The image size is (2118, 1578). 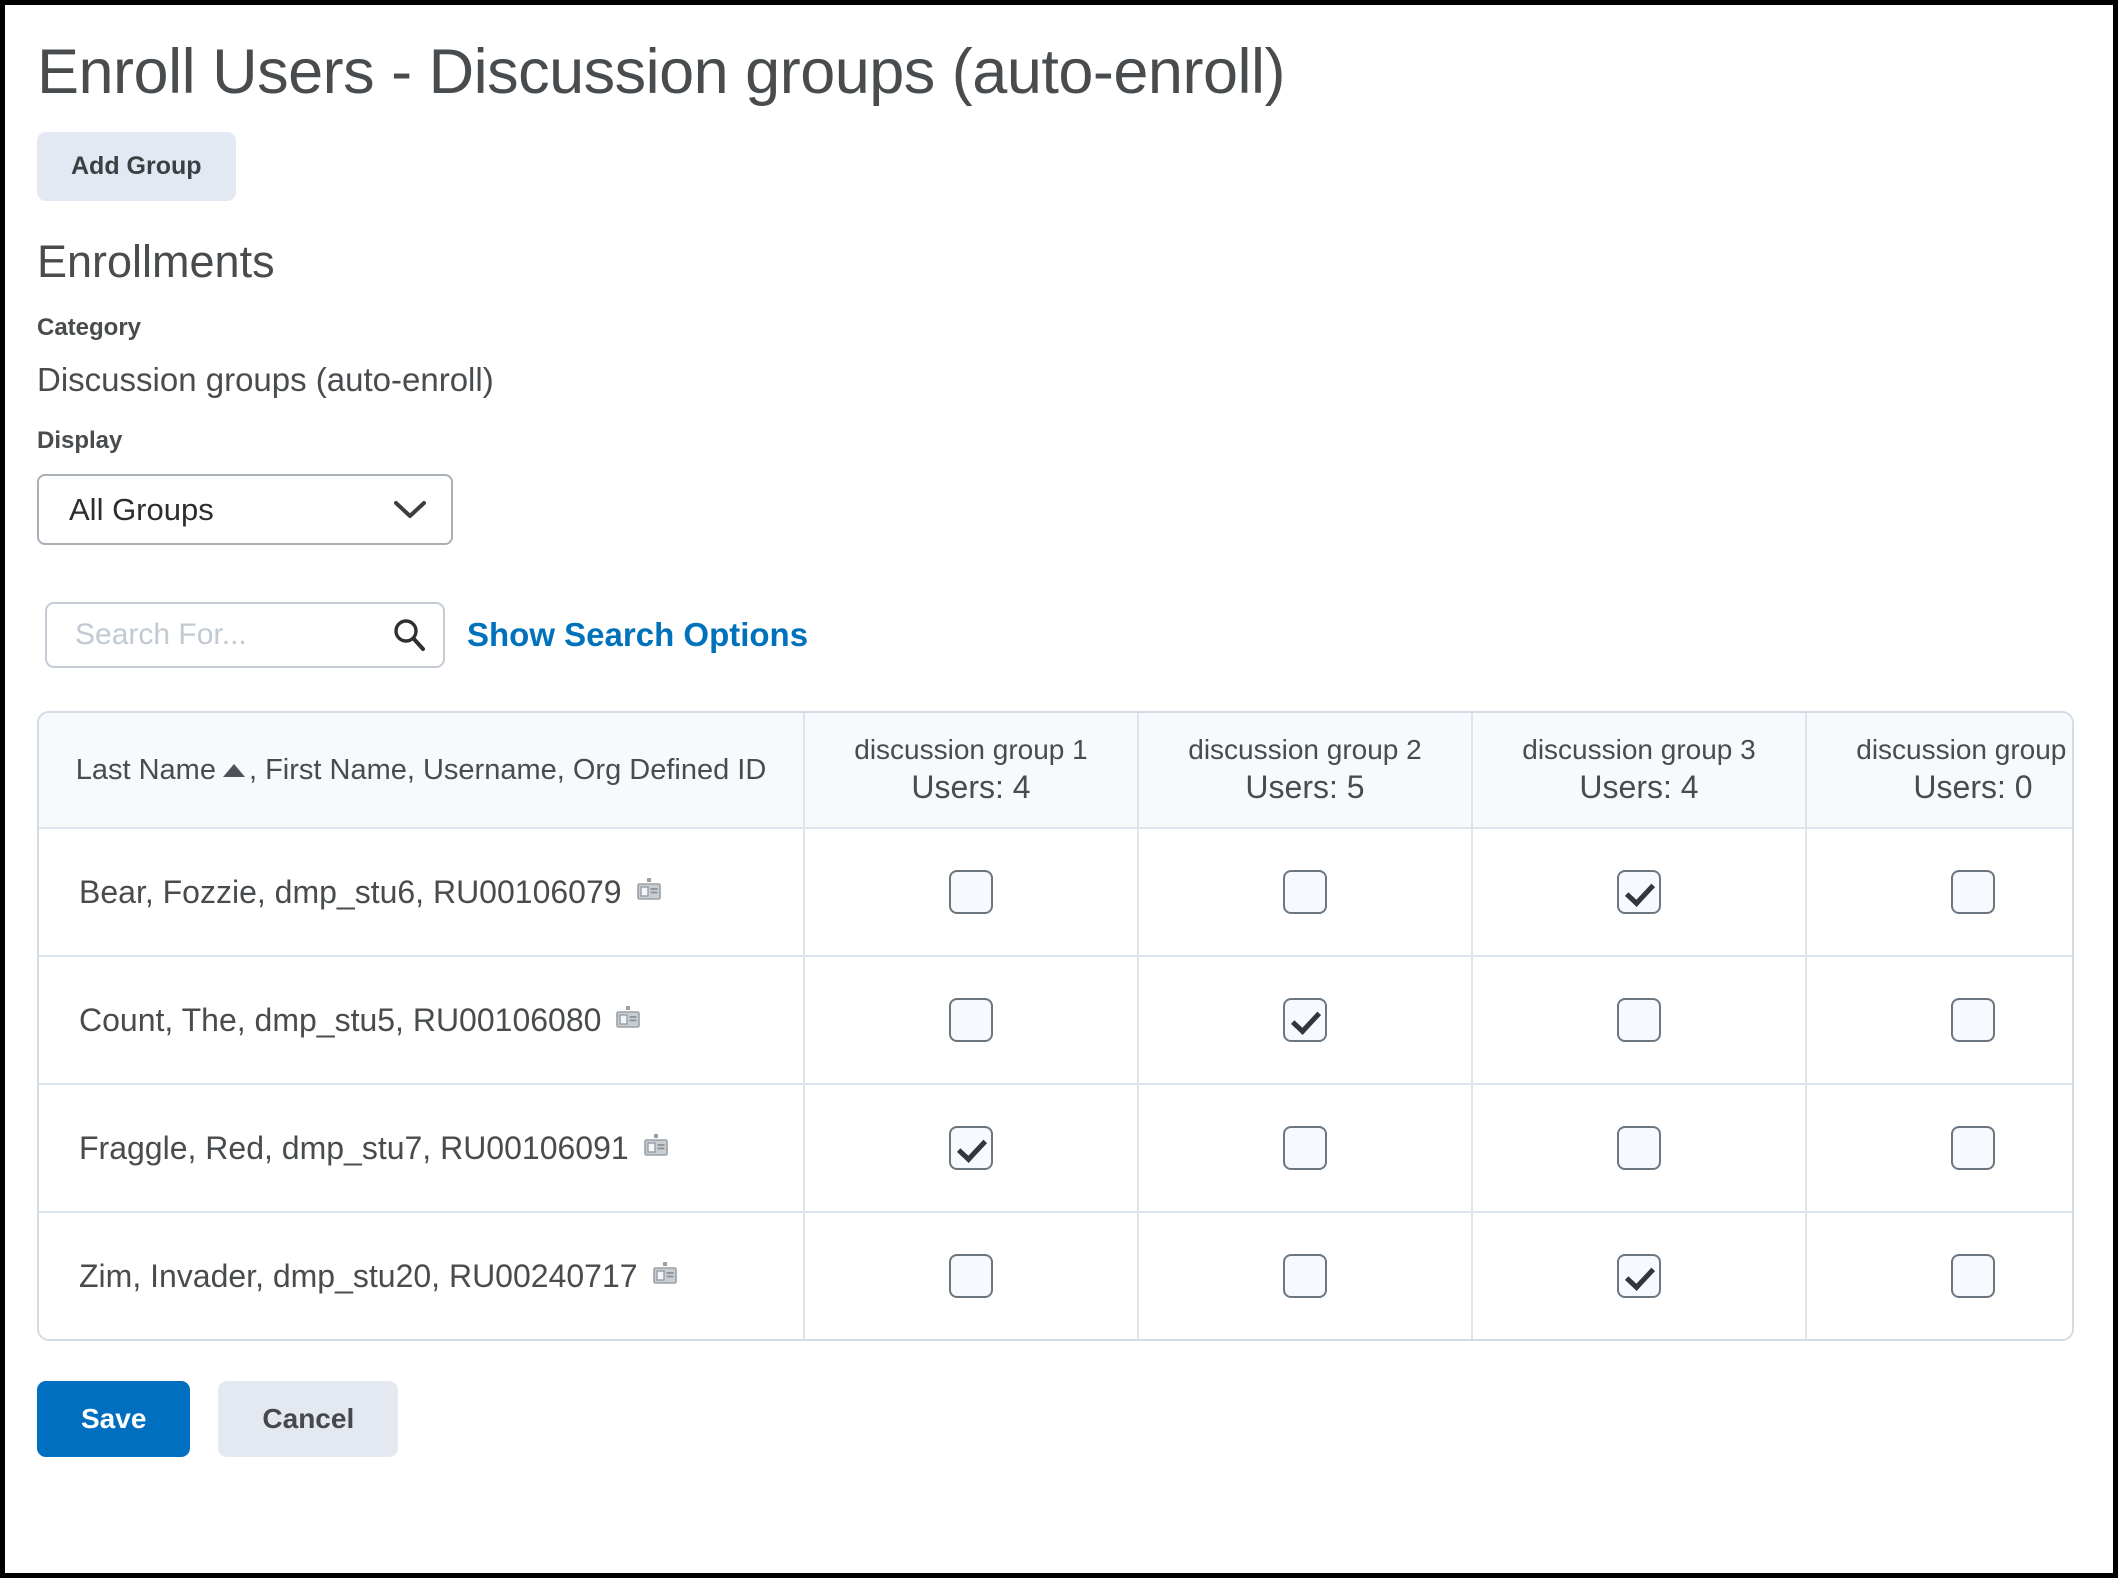 I want to click on user-label: Bear, Fozzie, dmp_stu6, RU00106079, so click(x=350, y=891).